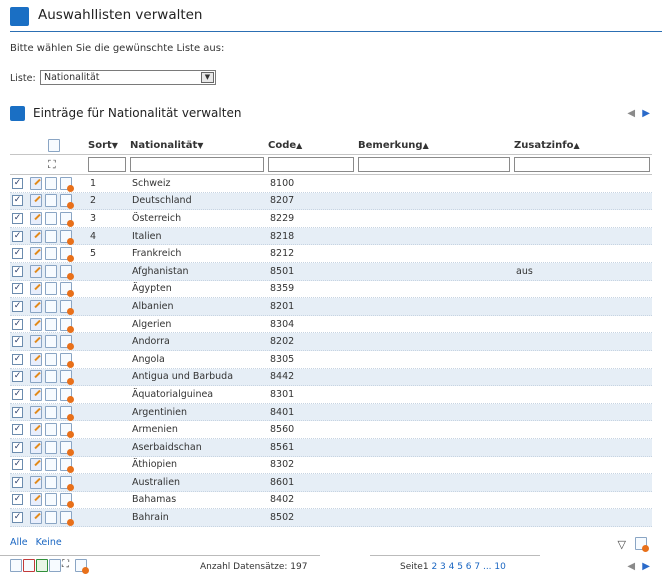  Describe the element at coordinates (16, 565) in the screenshot. I see `add-icon` at that location.